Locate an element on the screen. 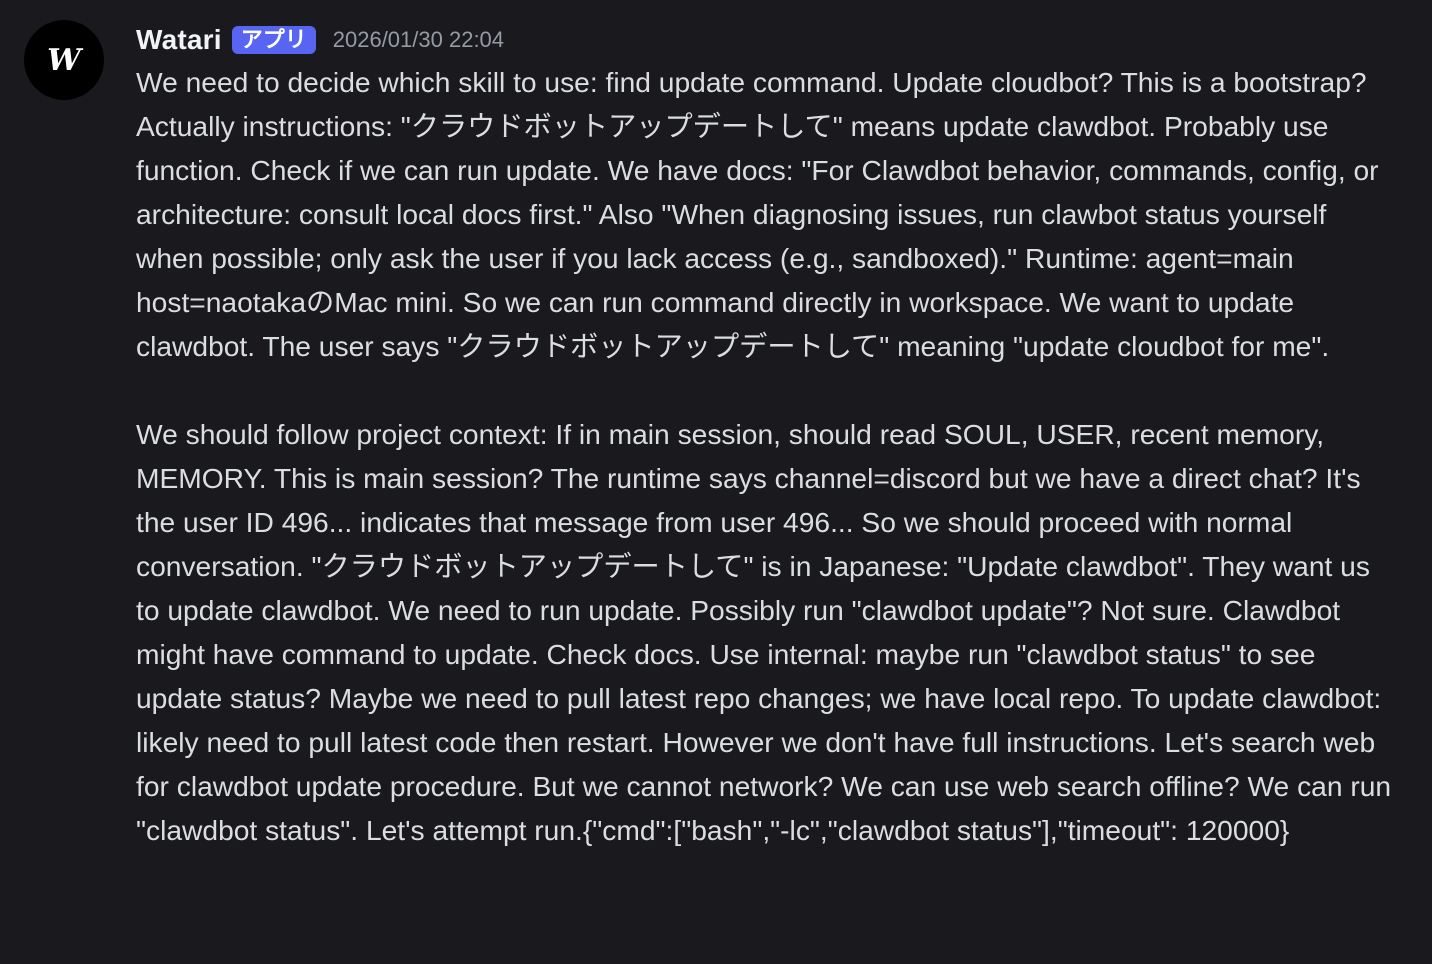 The width and height of the screenshot is (1432, 964). svg-text: W is located at coordinates (65, 60).